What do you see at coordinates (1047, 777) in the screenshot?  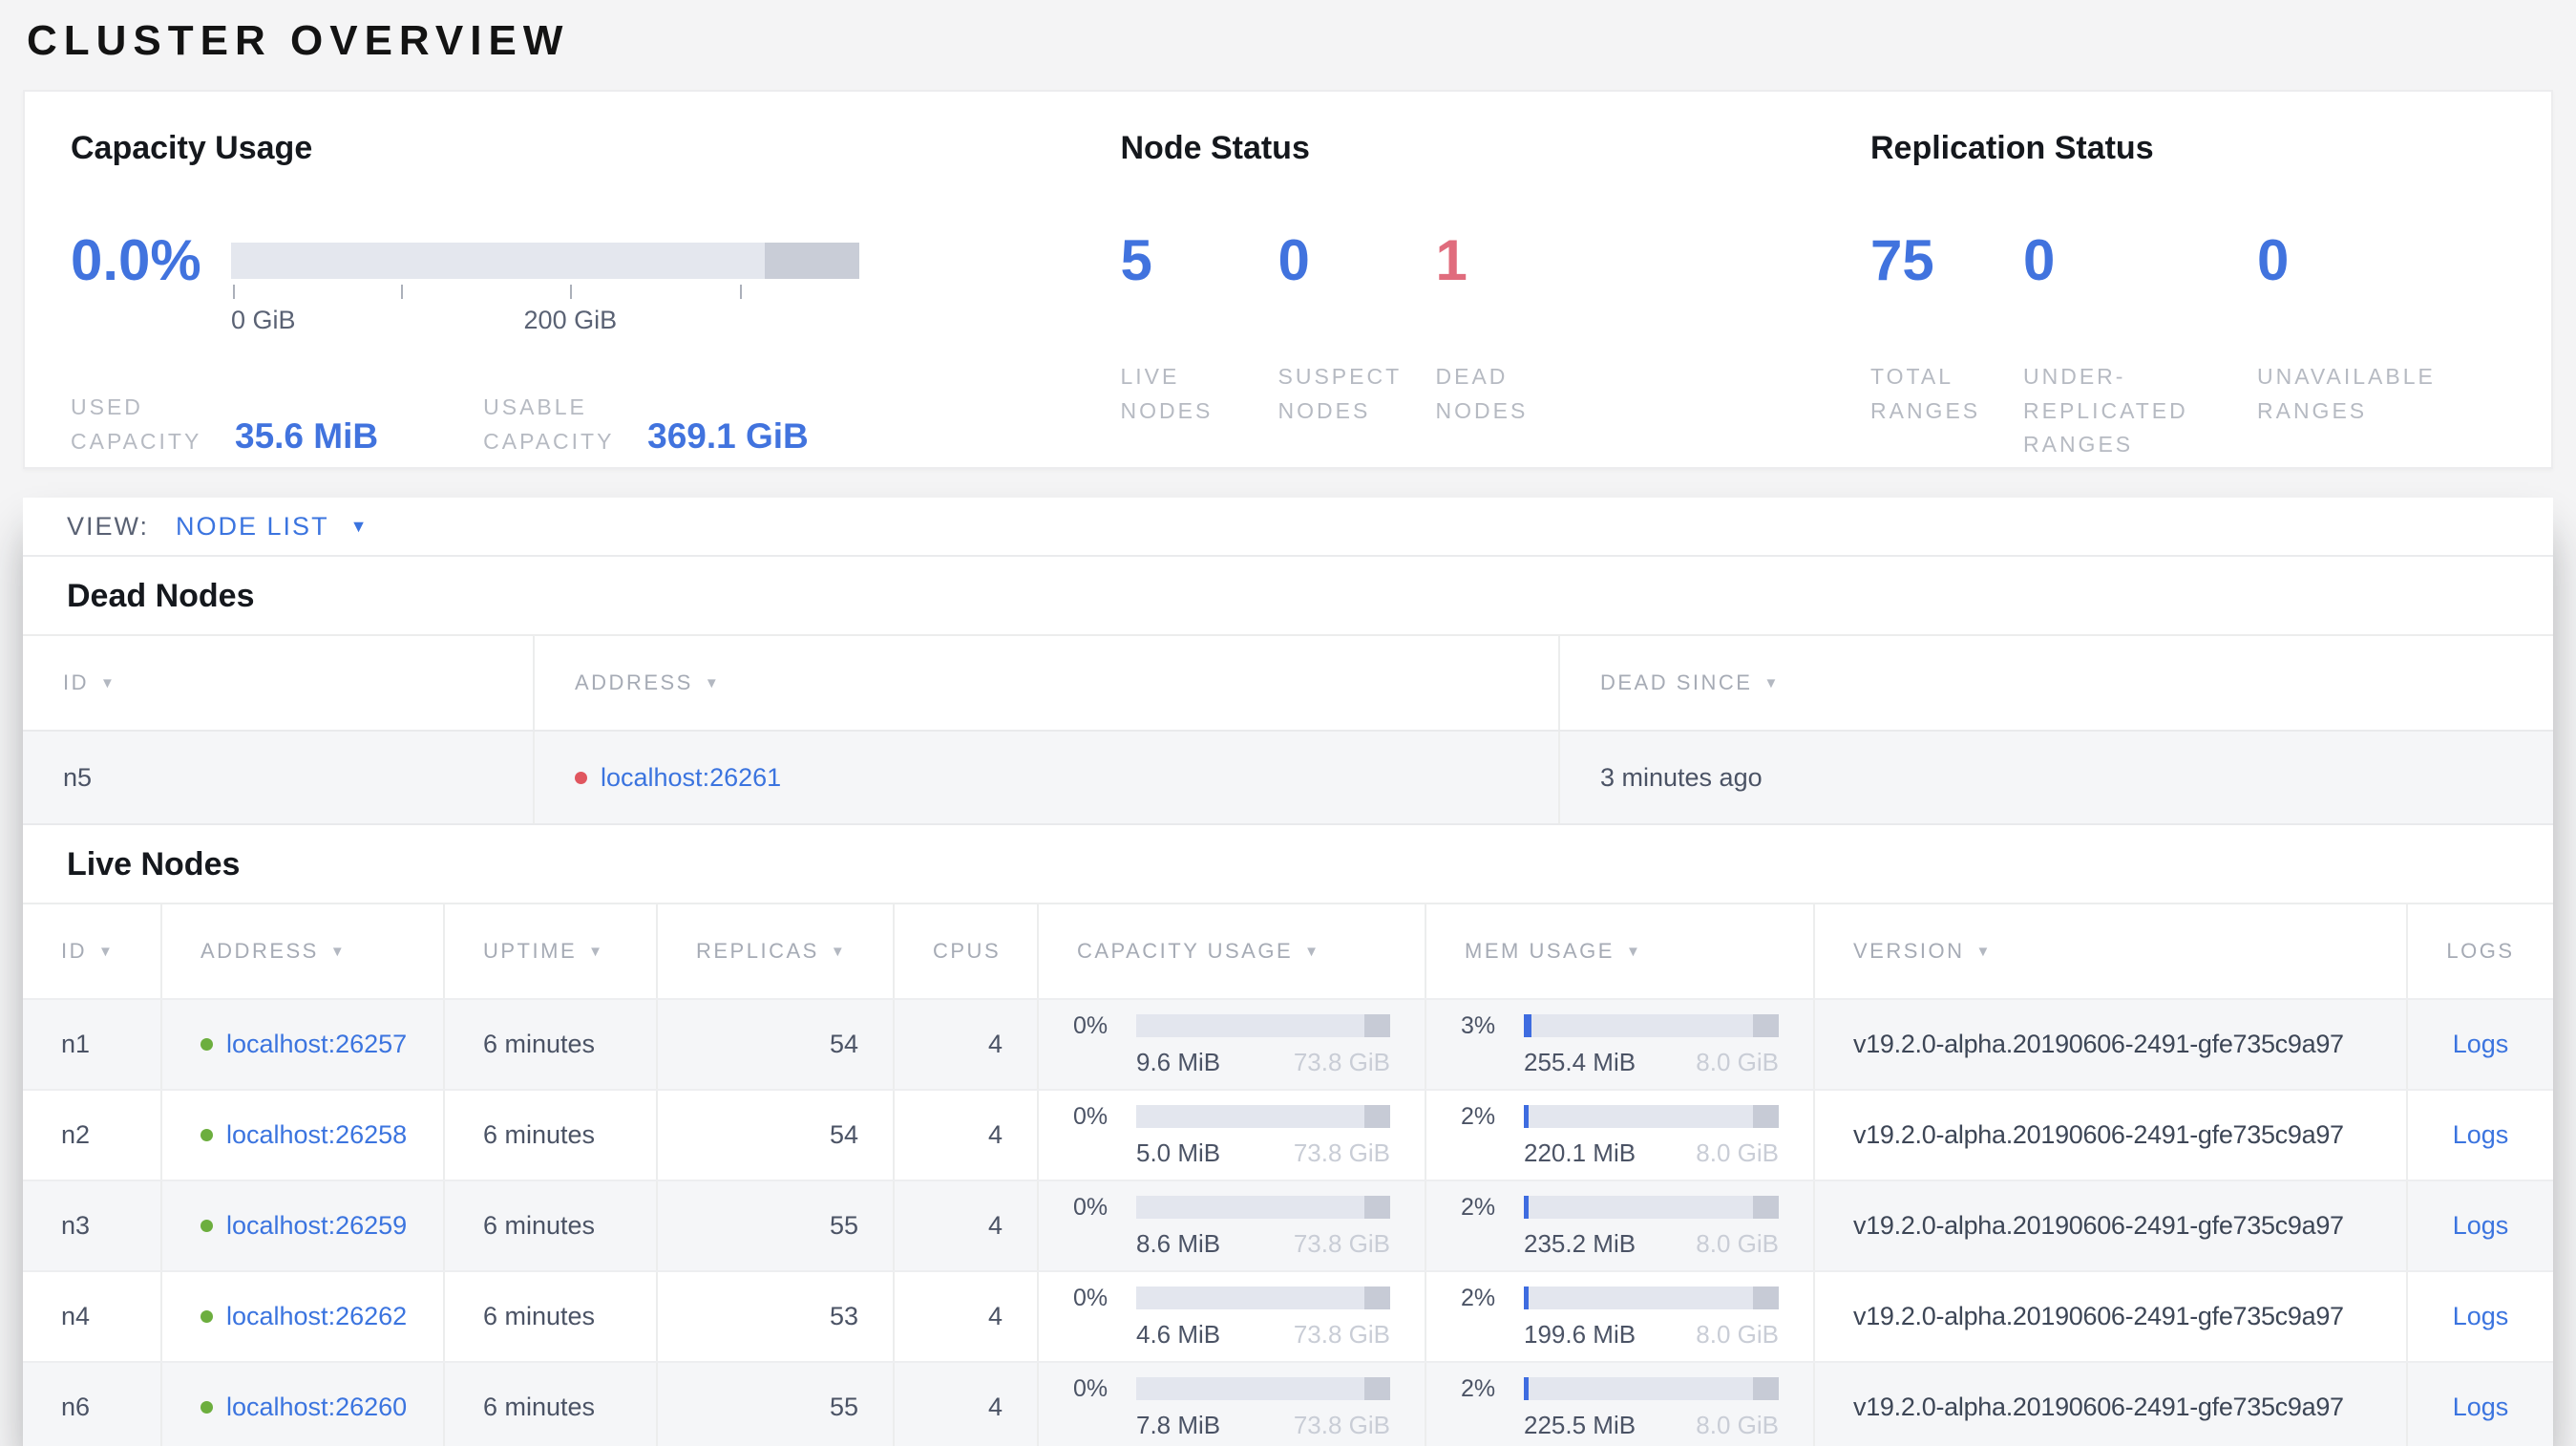 I see `dead-node-address-cell: localhost:26261` at bounding box center [1047, 777].